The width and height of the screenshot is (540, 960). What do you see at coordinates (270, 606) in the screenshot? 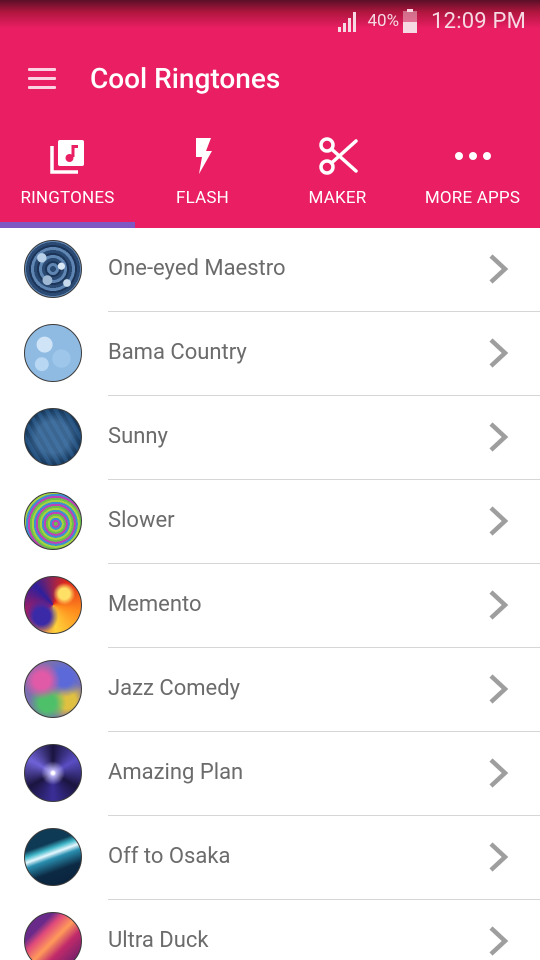
I see `list-item: Memento` at bounding box center [270, 606].